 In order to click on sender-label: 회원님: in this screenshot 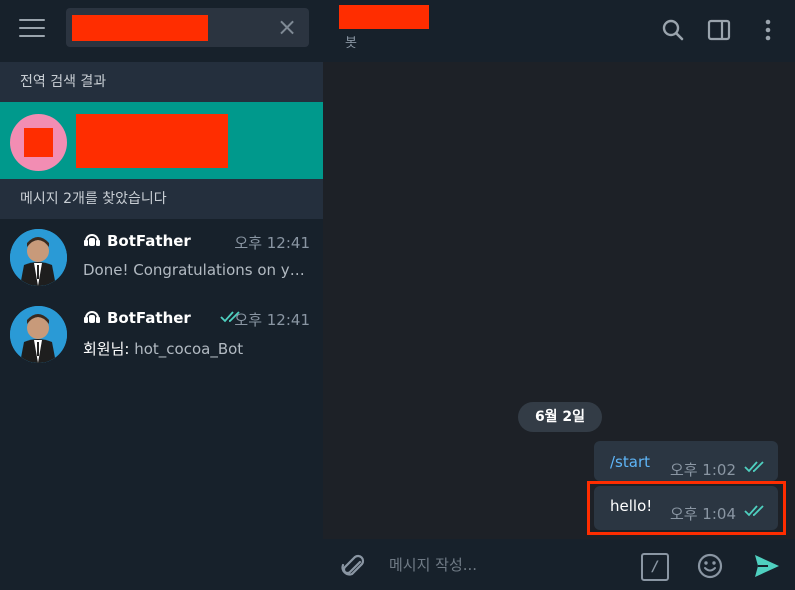, I will do `click(106, 349)`.